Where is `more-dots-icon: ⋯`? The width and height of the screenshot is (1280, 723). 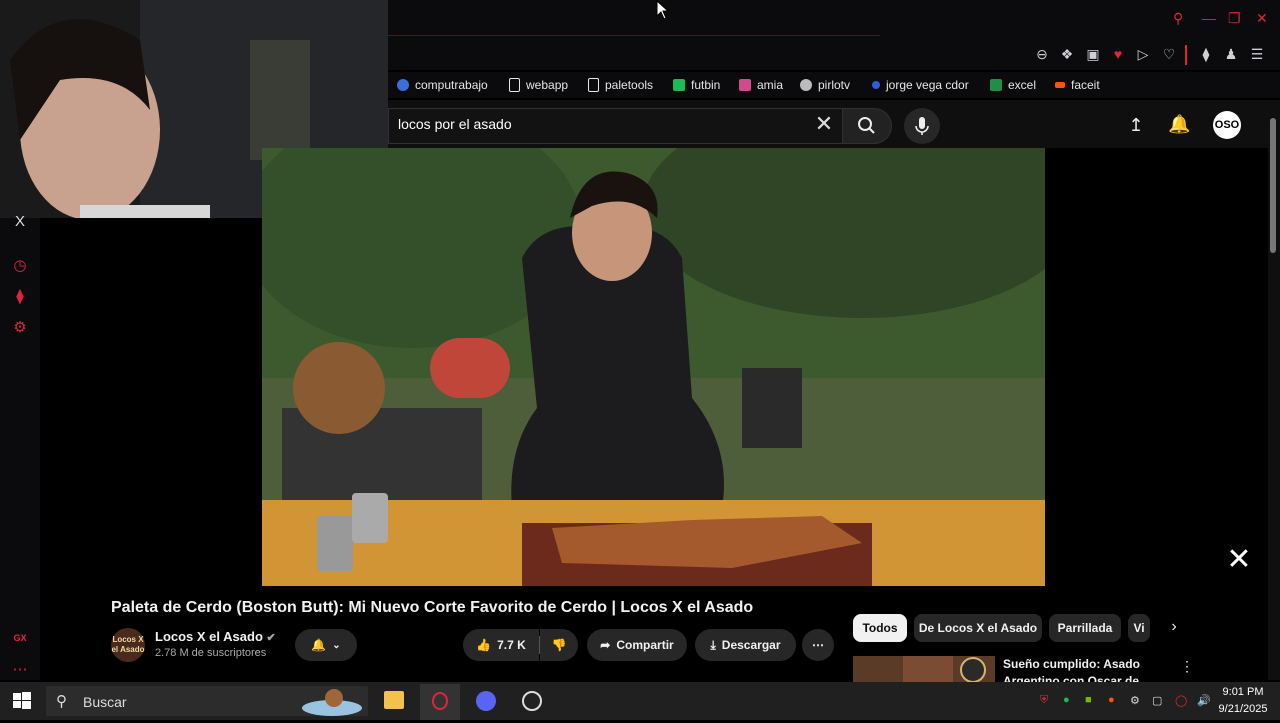 more-dots-icon: ⋯ is located at coordinates (818, 645).